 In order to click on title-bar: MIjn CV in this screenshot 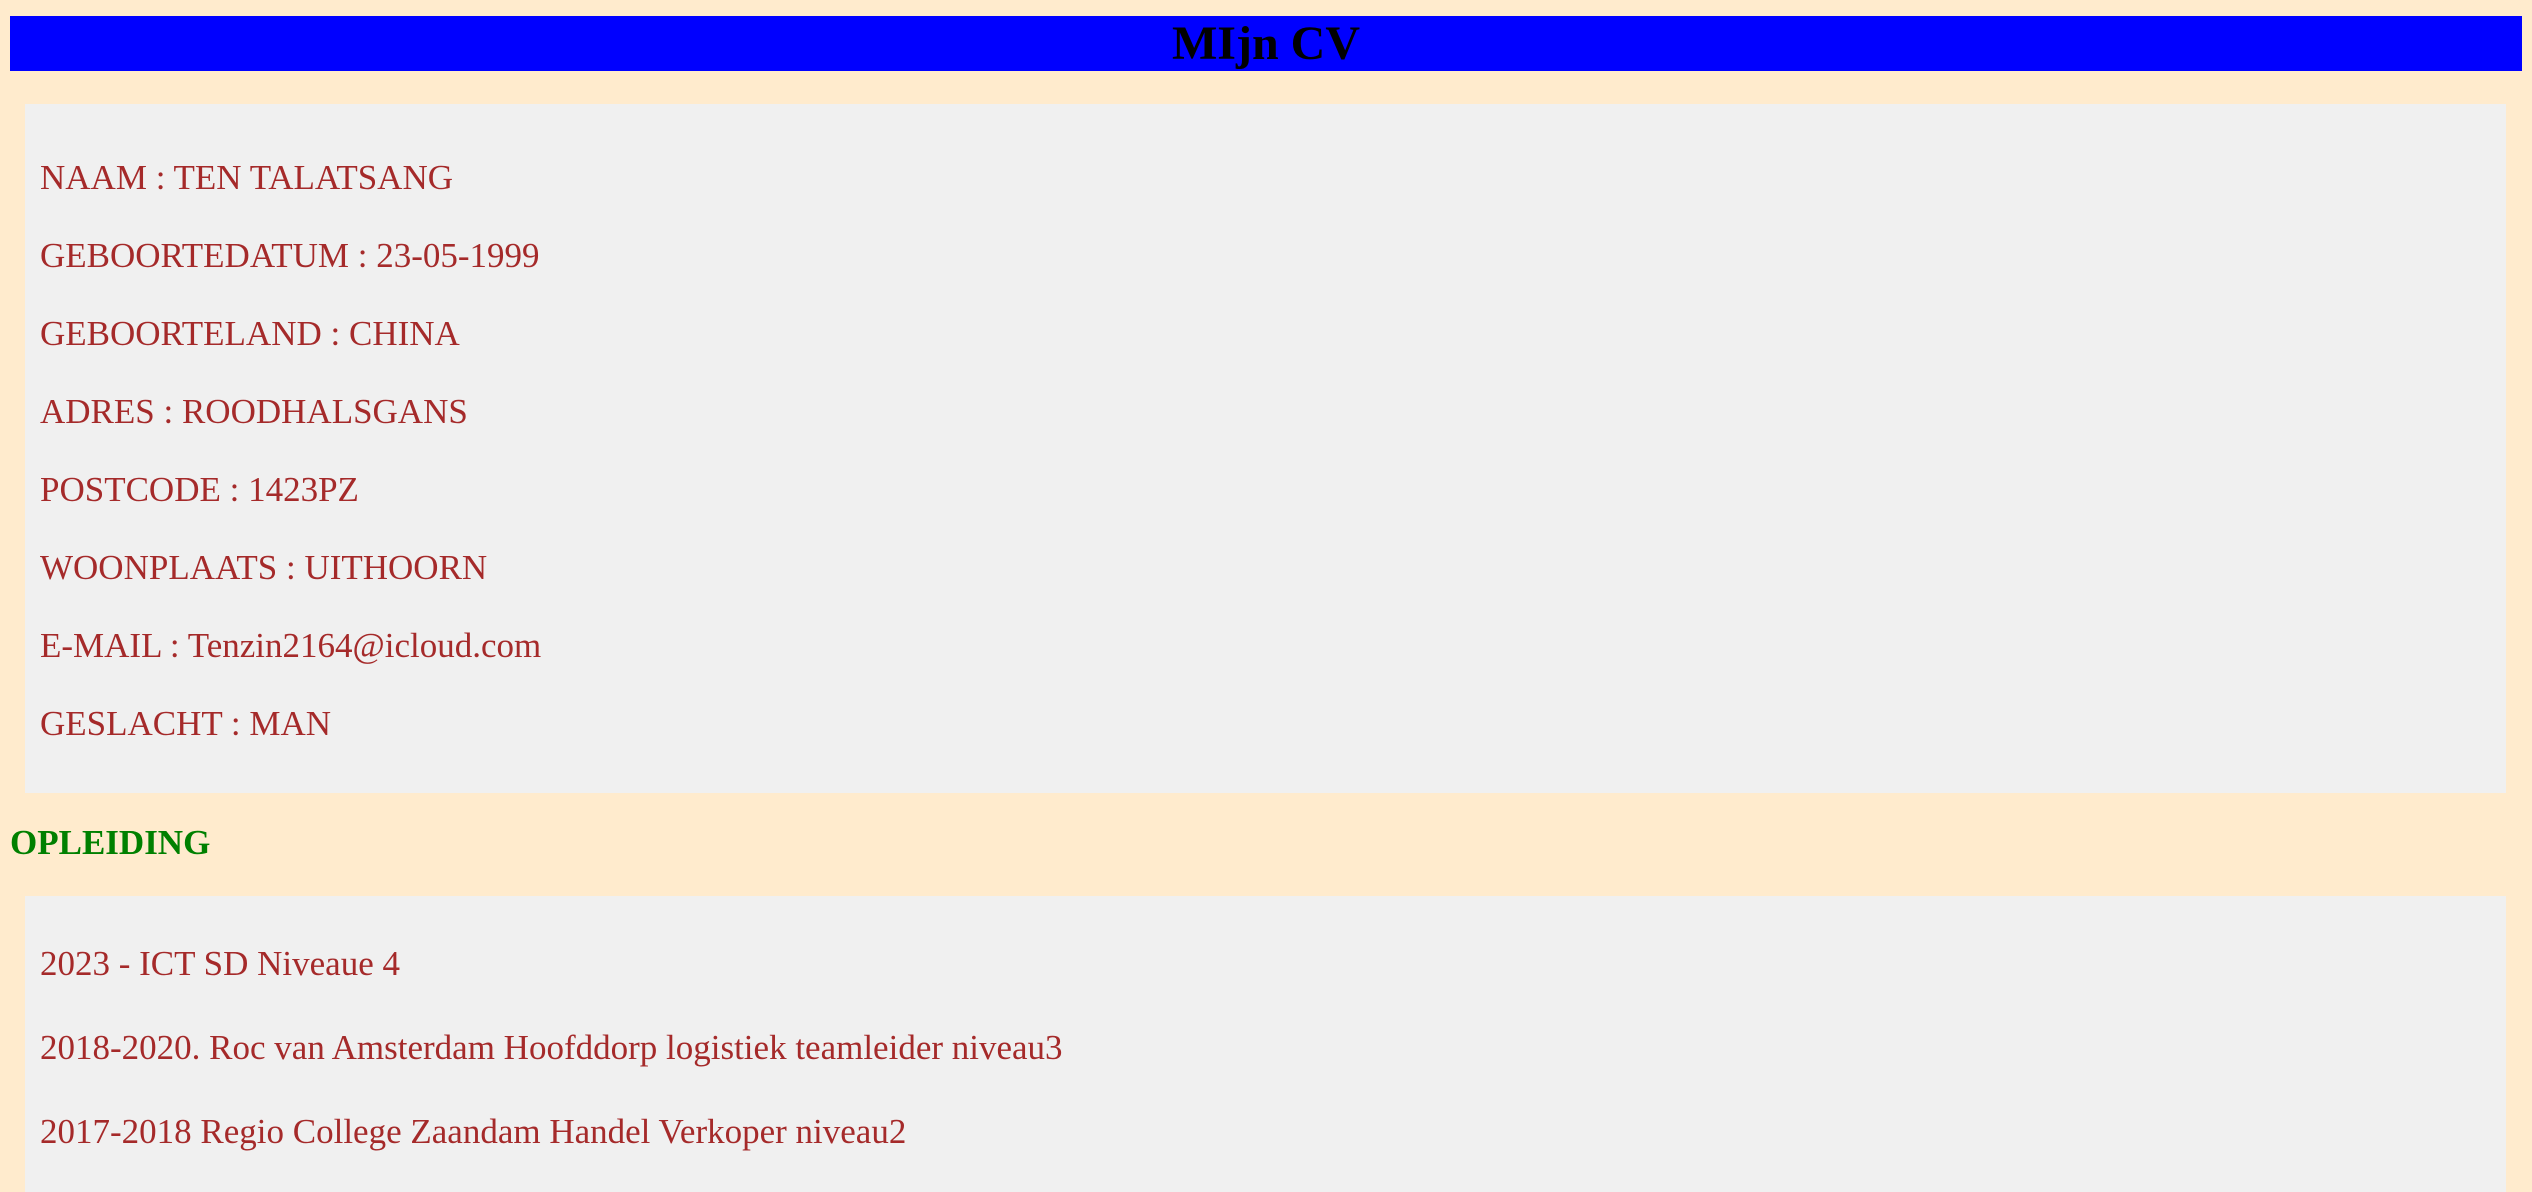, I will do `click(1266, 43)`.